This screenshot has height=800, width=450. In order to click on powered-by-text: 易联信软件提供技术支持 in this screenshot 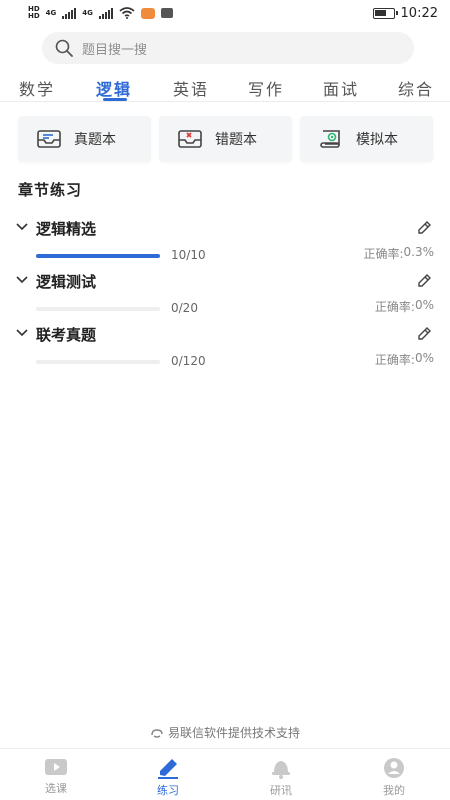, I will do `click(233, 733)`.